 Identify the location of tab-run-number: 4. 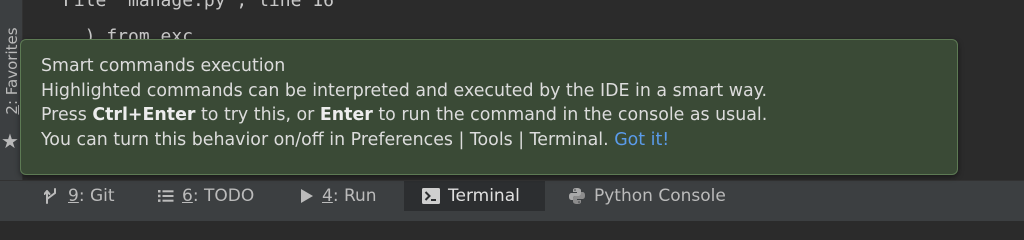
(327, 196).